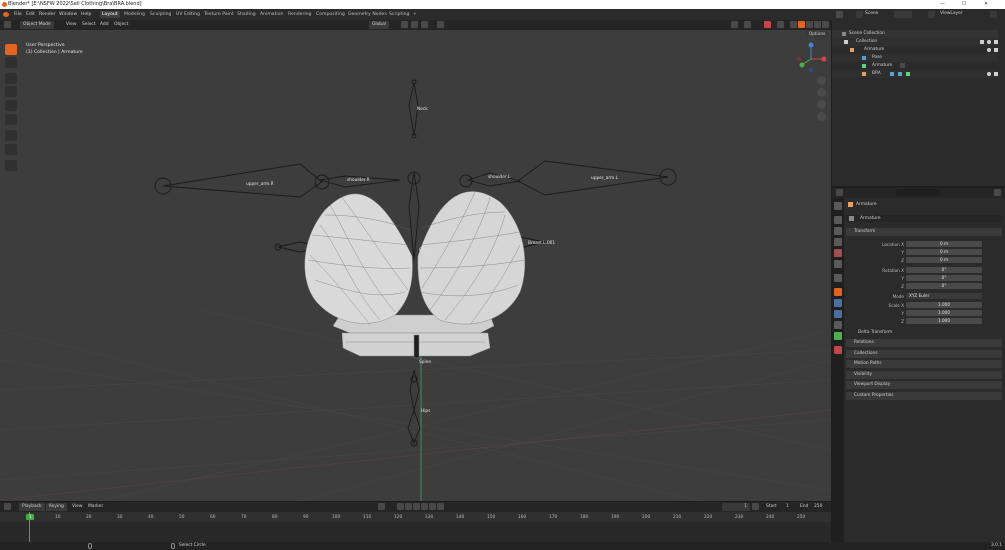 The height and width of the screenshot is (550, 1005). I want to click on transform-panel-header: Transform, so click(924, 232).